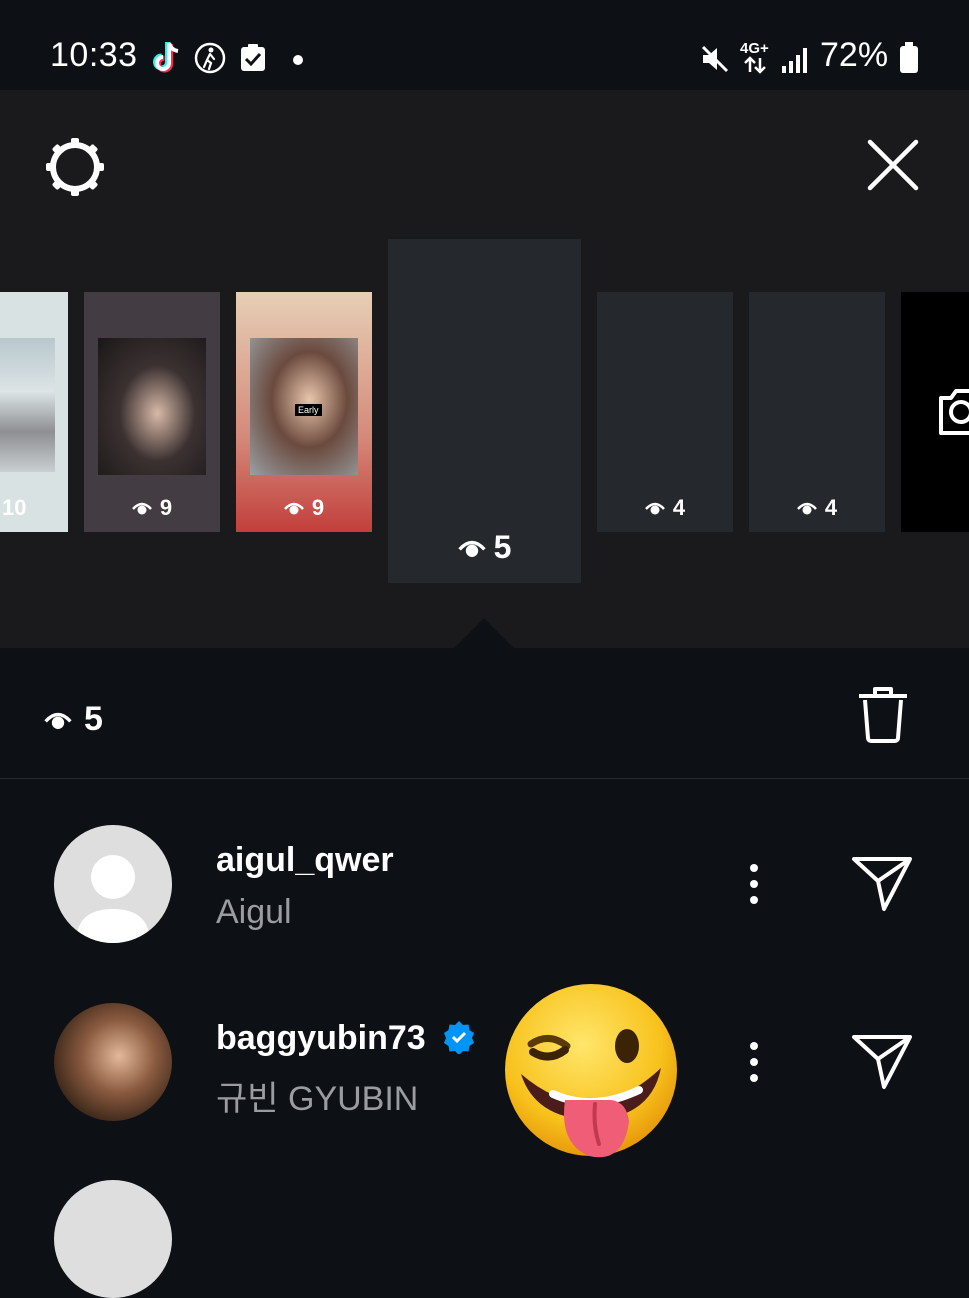 The image size is (969, 1298). I want to click on battery-percent: 72%, so click(854, 55).